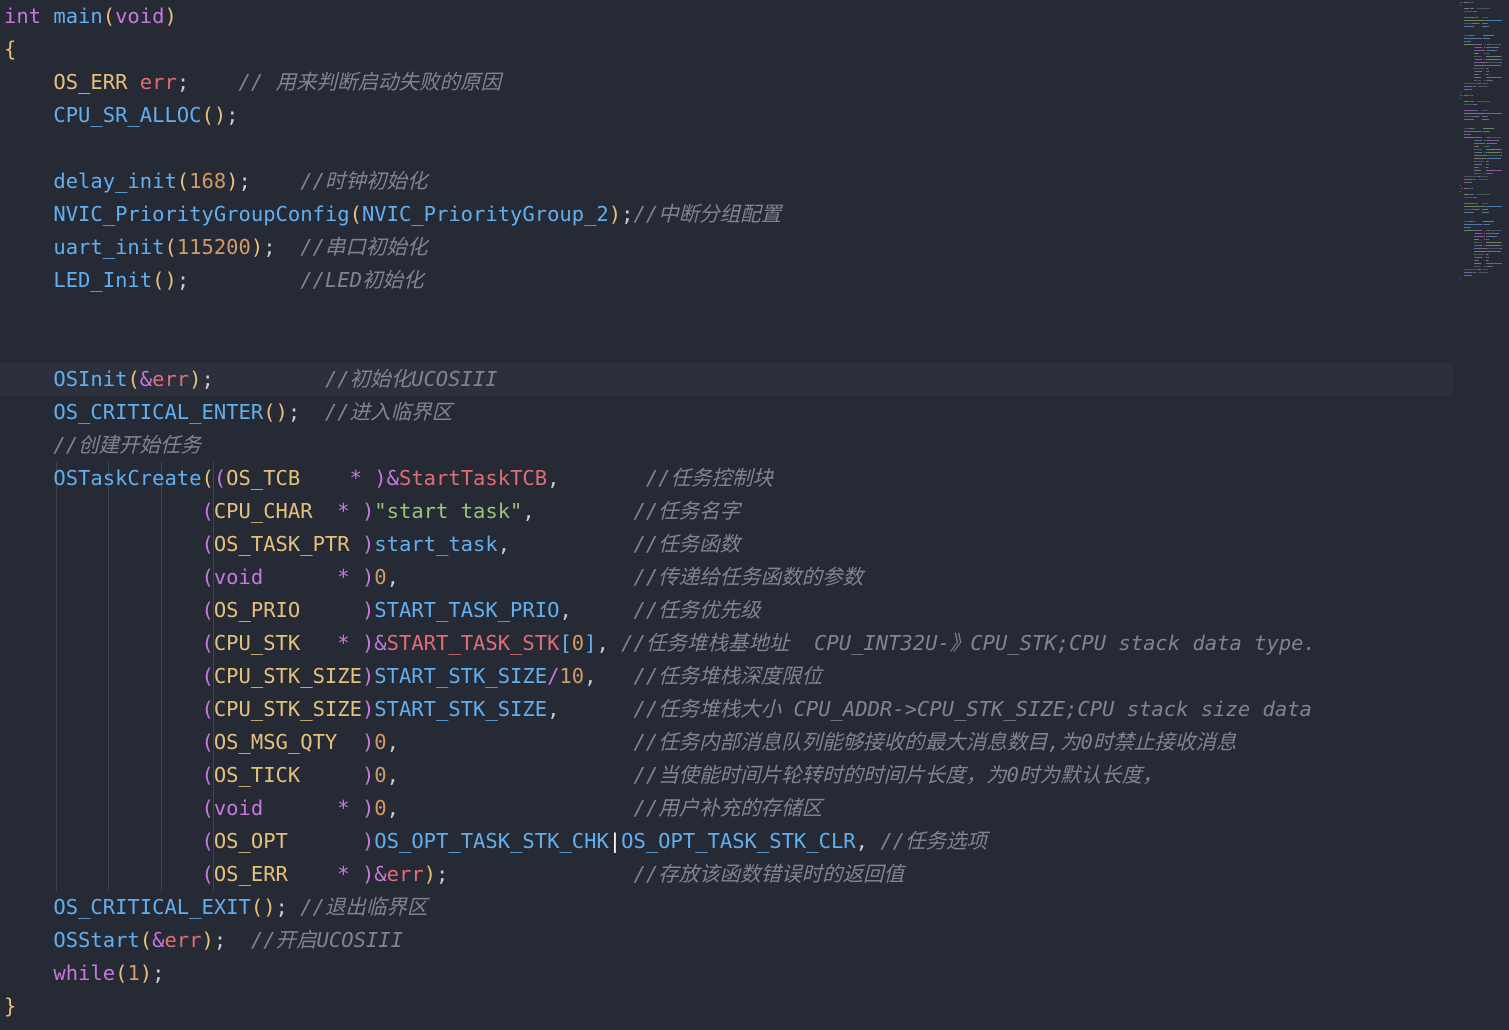  I want to click on code-line-4: CPU_SR_ALLOC();, so click(726, 115).